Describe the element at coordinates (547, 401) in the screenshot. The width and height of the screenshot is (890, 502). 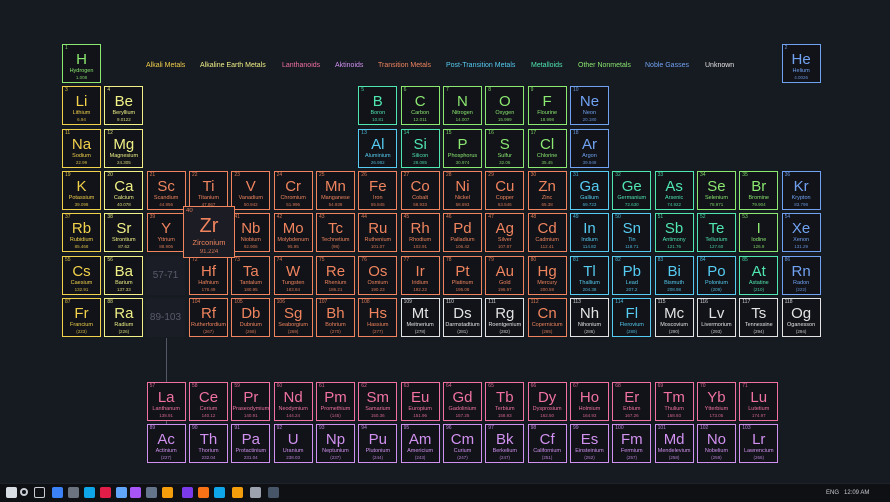
I see `element-dysprosium: 66 Dy Dysprosium 162.50` at that location.